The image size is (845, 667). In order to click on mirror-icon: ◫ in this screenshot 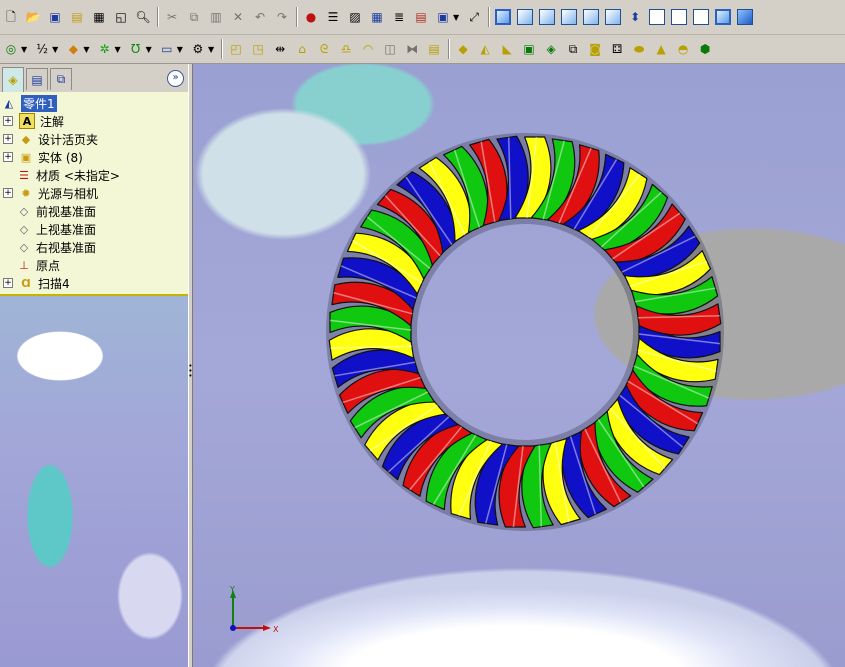, I will do `click(390, 49)`.